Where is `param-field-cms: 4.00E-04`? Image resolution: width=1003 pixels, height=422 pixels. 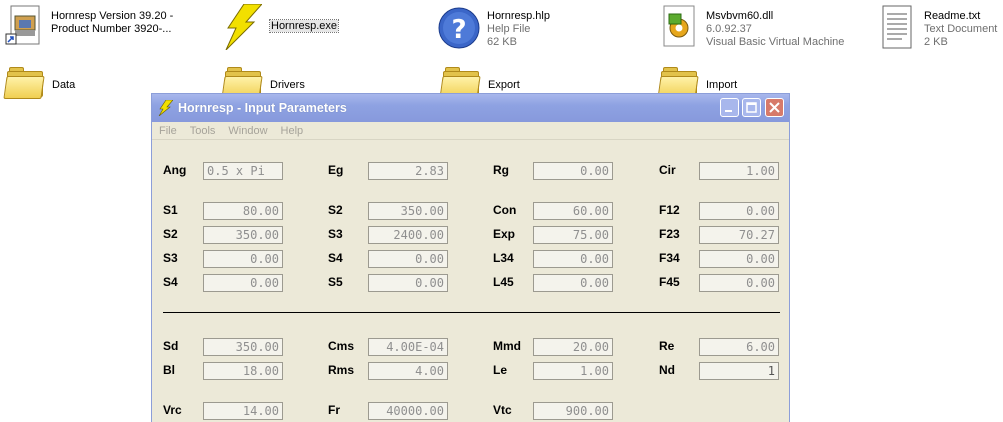 param-field-cms: 4.00E-04 is located at coordinates (408, 347).